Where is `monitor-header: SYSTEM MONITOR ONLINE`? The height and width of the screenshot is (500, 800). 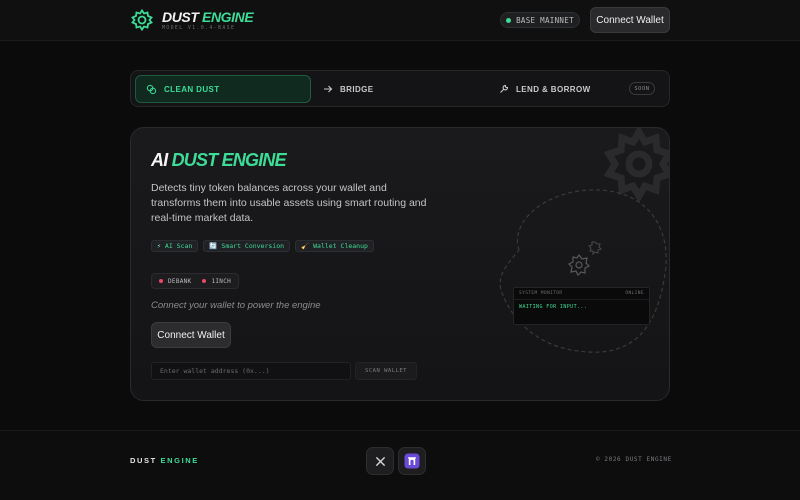
monitor-header: SYSTEM MONITOR ONLINE is located at coordinates (581, 294).